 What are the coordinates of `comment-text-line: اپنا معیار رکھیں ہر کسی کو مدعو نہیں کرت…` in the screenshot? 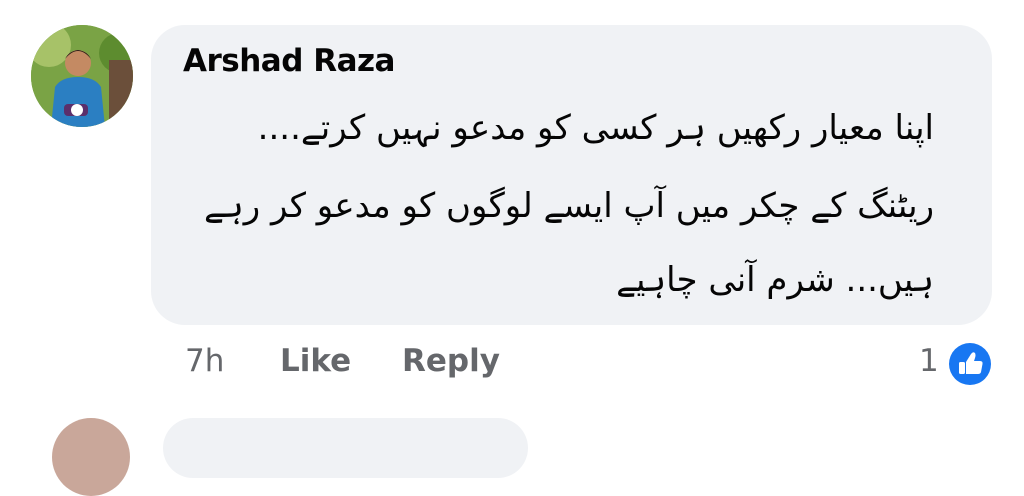 It's located at (595, 128).